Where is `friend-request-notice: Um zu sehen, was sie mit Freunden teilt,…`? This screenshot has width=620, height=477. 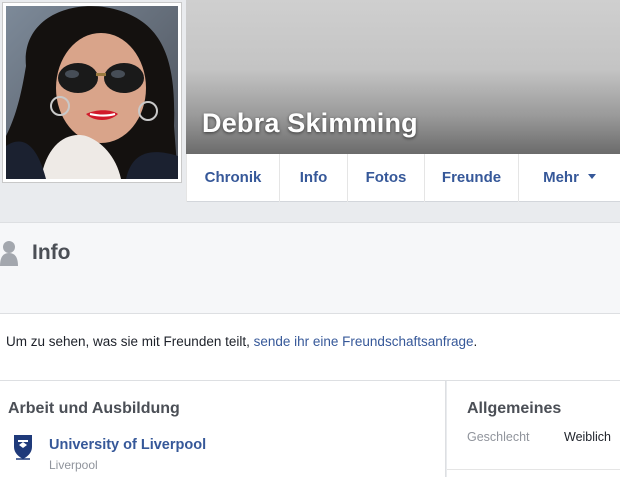 friend-request-notice: Um zu sehen, was sie mit Freunden teilt,… is located at coordinates (310, 347).